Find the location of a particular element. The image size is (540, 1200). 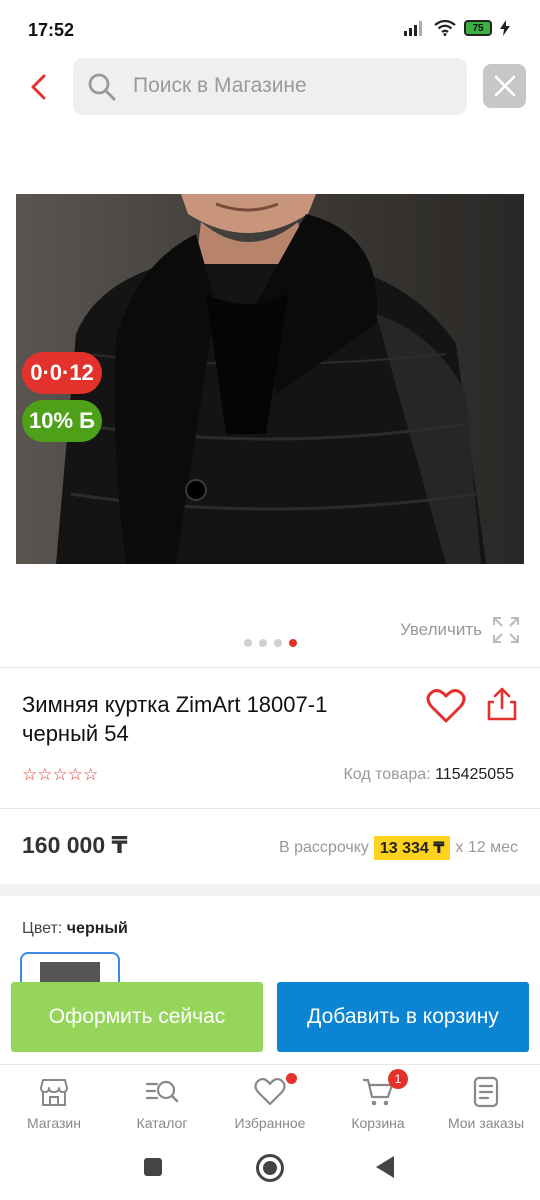

product-price: 160 000 ₸ is located at coordinates (75, 845).